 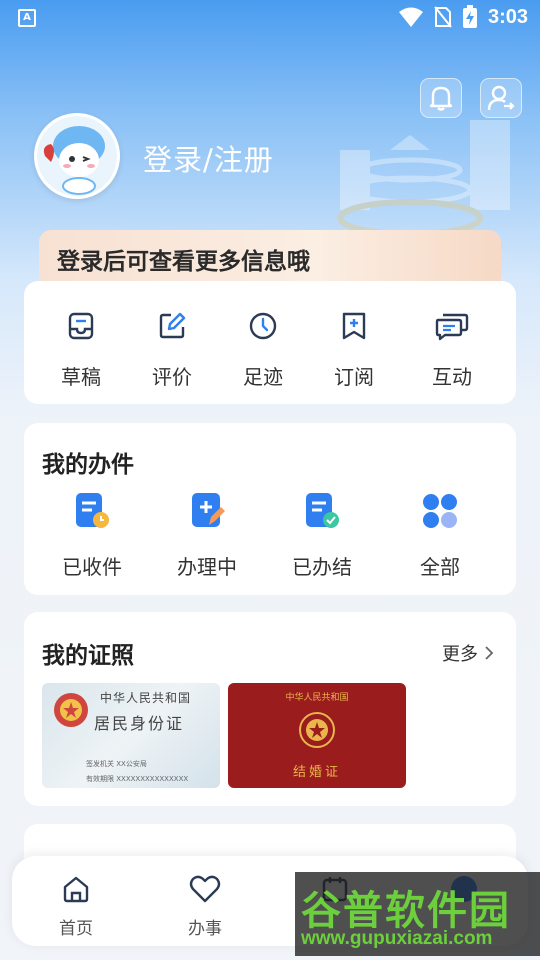 I want to click on doc-clock-icon, so click(x=92, y=510).